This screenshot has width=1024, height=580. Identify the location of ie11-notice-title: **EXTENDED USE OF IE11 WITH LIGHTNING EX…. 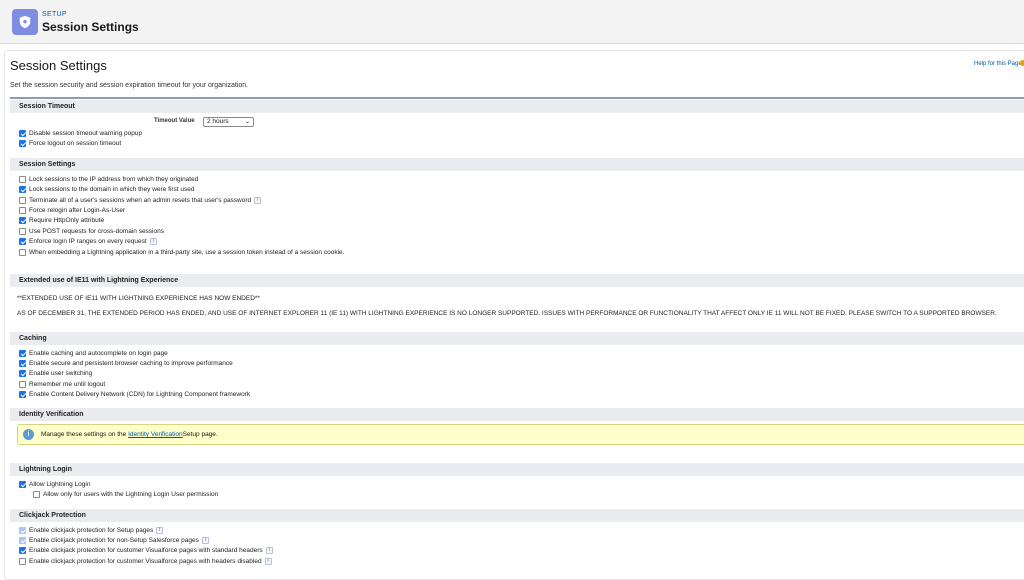
(138, 298).